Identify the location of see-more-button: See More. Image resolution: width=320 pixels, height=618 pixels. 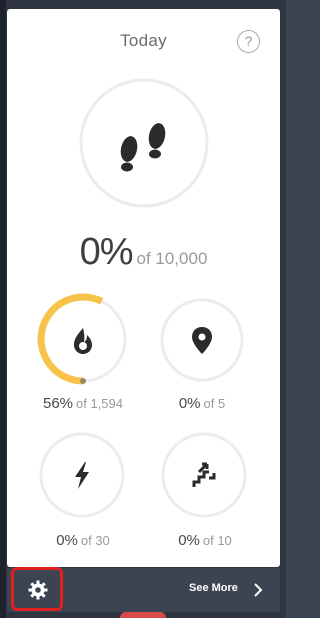
(213, 588).